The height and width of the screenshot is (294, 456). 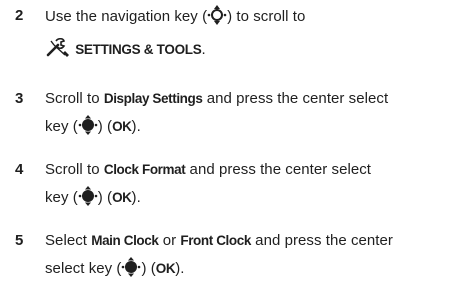 I want to click on settings-tools-label: SETTINGS & TOOLS, so click(x=138, y=49).